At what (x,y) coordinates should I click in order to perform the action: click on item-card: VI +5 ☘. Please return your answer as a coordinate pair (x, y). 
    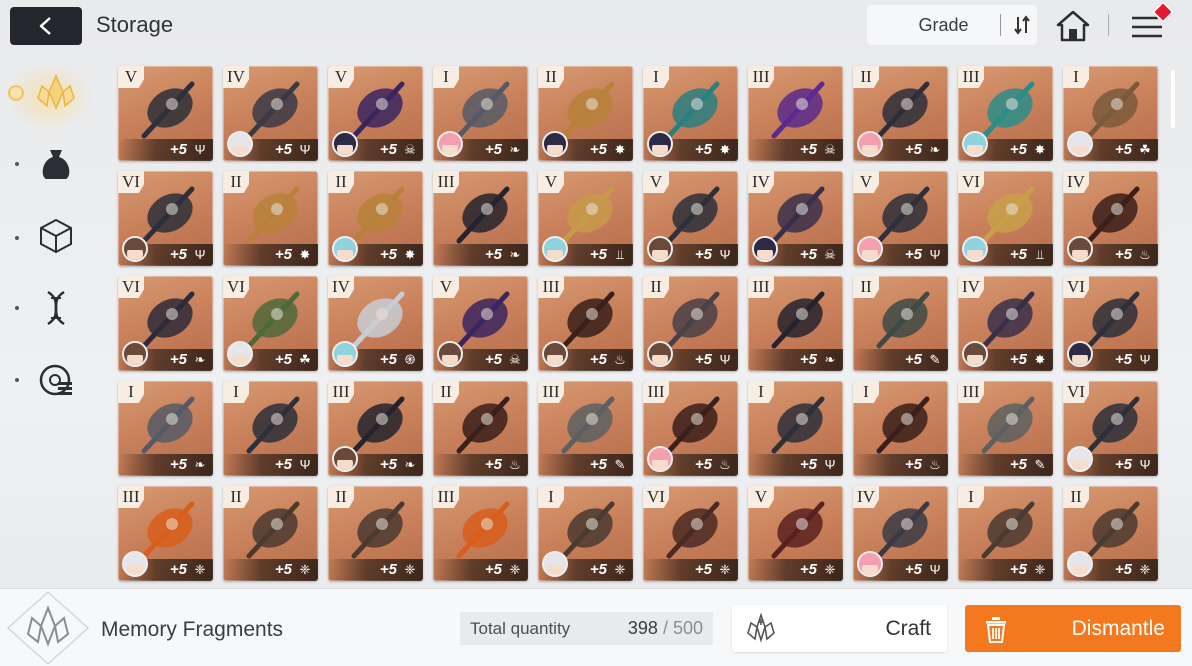
    Looking at the image, I should click on (270, 323).